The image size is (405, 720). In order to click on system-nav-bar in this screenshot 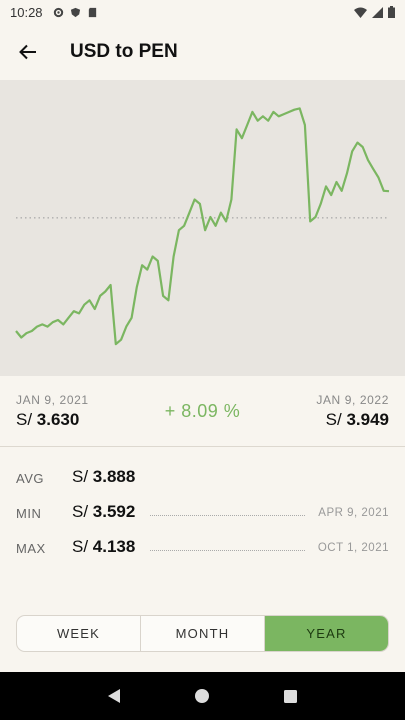, I will do `click(202, 696)`.